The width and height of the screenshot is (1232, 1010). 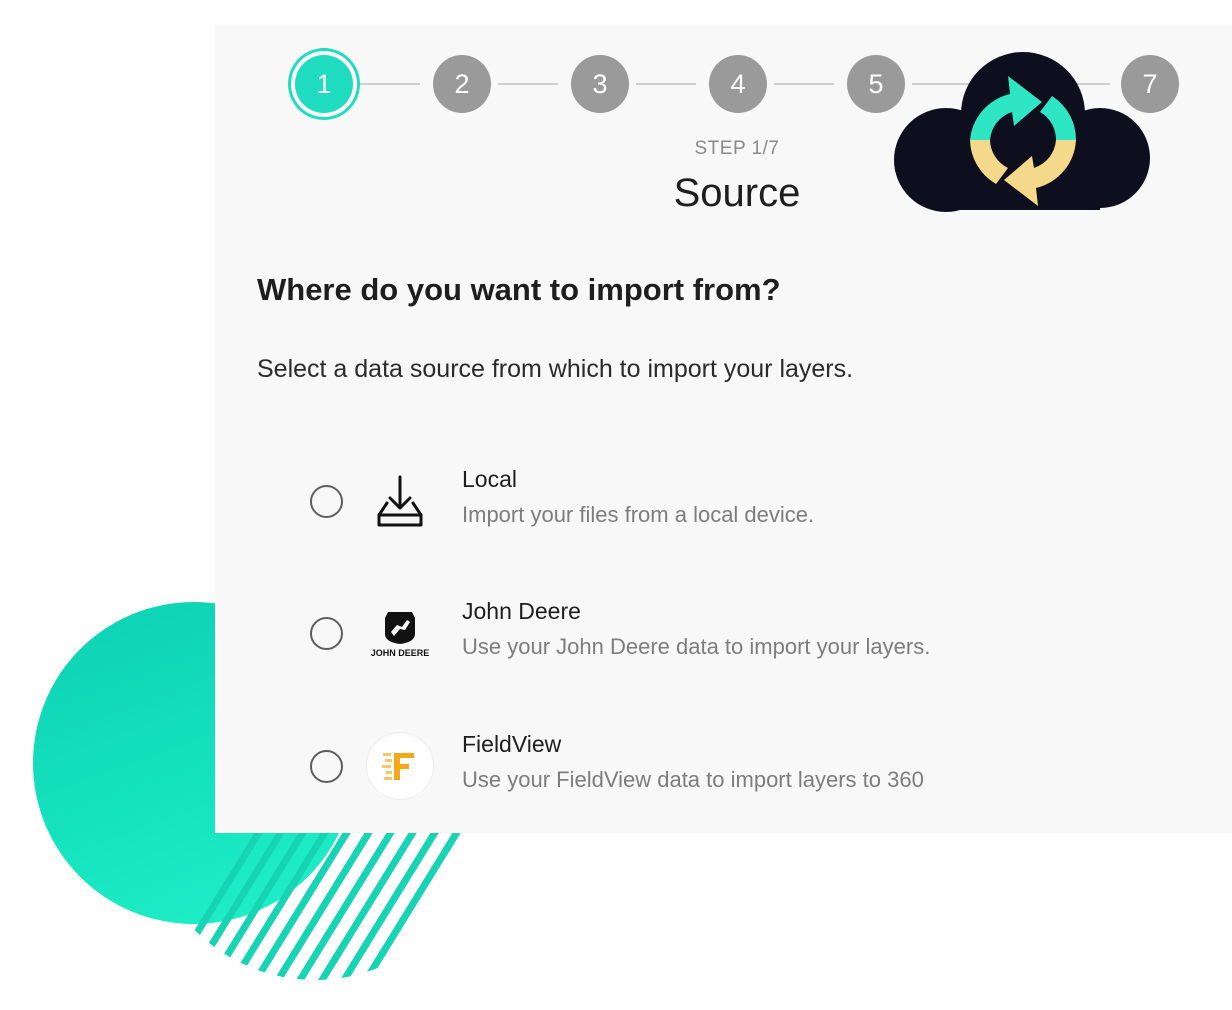 What do you see at coordinates (489, 479) in the screenshot?
I see `local-title: Local` at bounding box center [489, 479].